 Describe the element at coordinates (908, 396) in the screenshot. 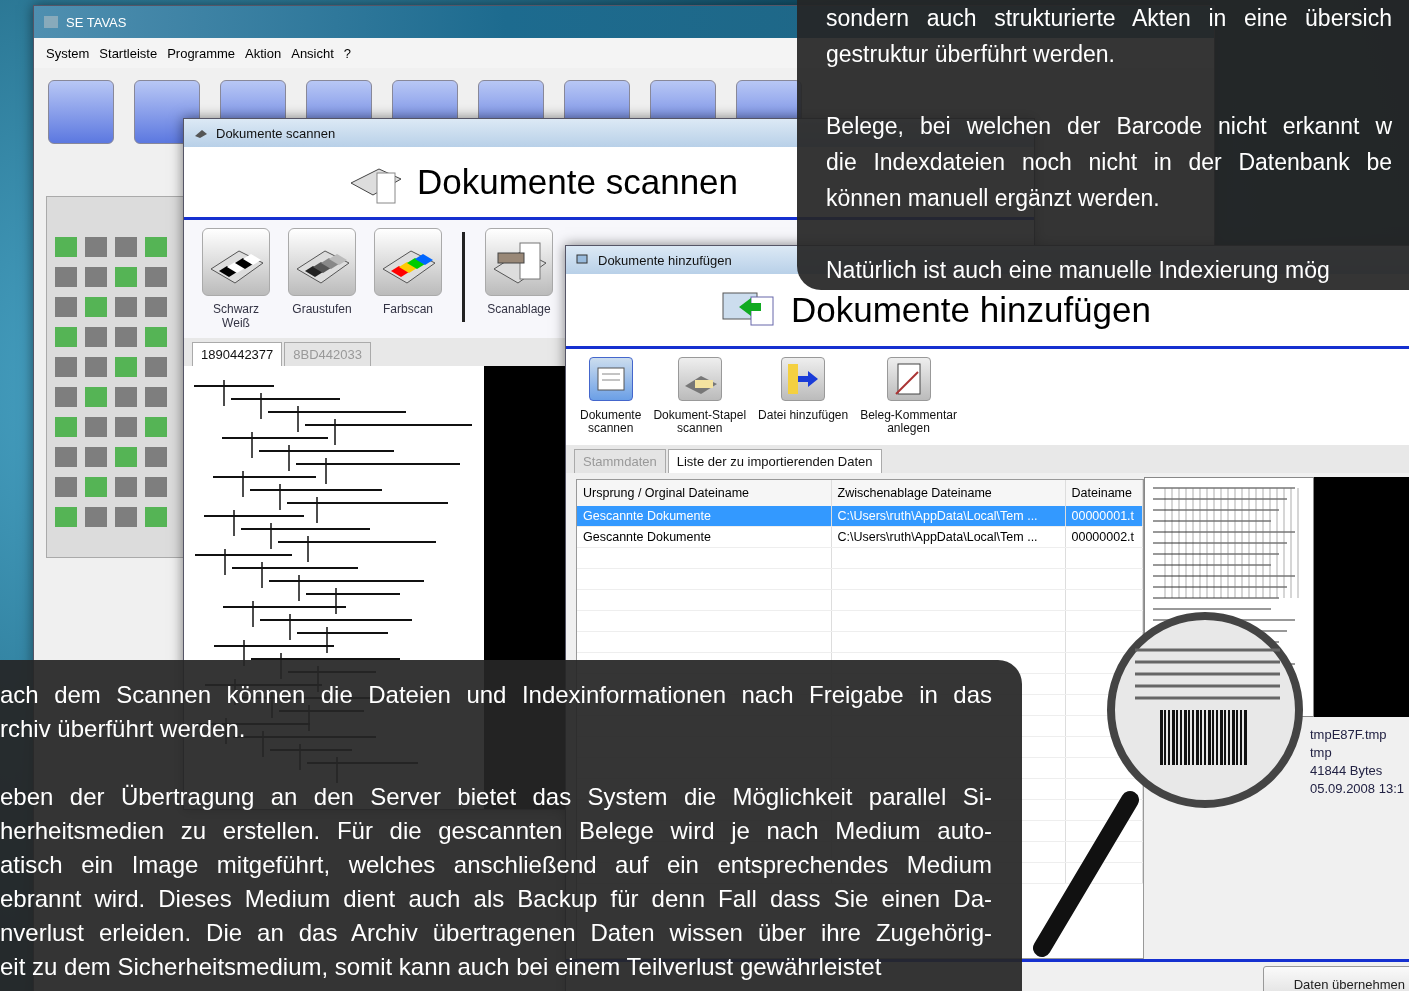

I see `toolbar-button: Beleg-Kommentar anlegen` at that location.